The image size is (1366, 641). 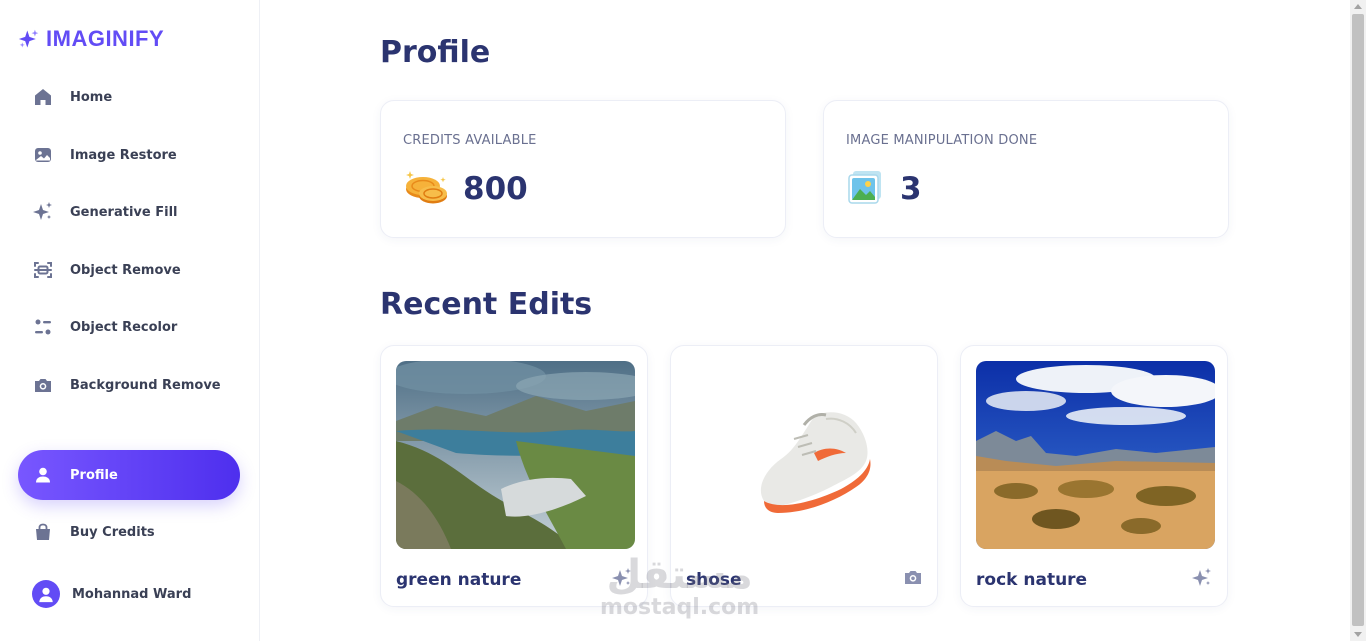 What do you see at coordinates (46, 594) in the screenshot?
I see `avatar-icon` at bounding box center [46, 594].